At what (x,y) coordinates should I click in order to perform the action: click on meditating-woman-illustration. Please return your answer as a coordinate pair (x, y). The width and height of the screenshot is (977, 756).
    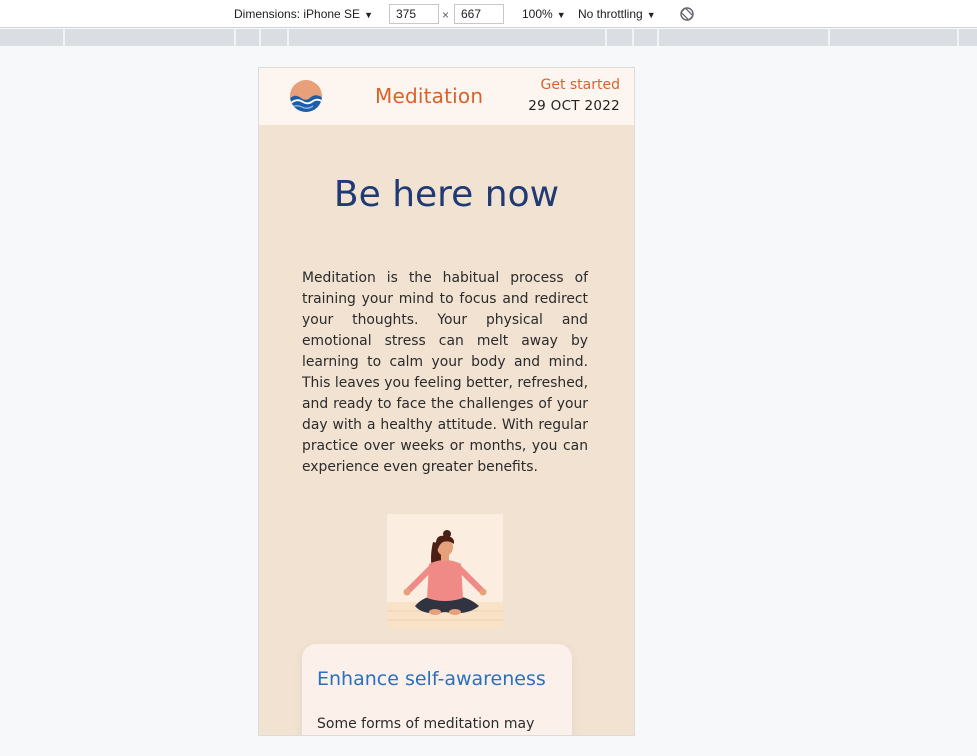
    Looking at the image, I should click on (445, 571).